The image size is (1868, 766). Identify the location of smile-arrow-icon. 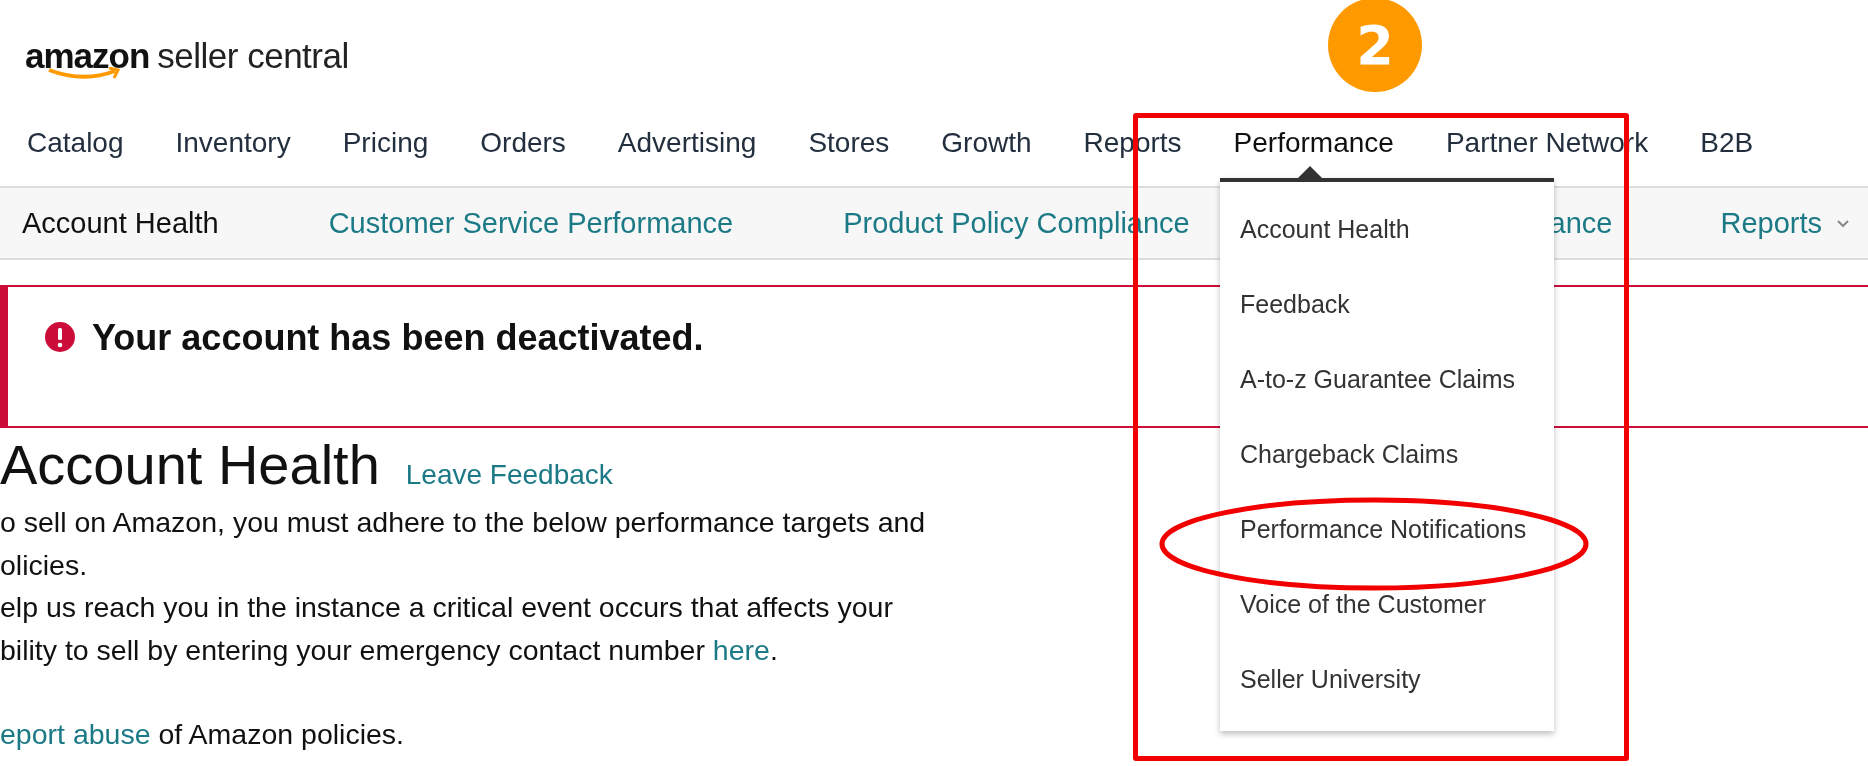
(84, 74).